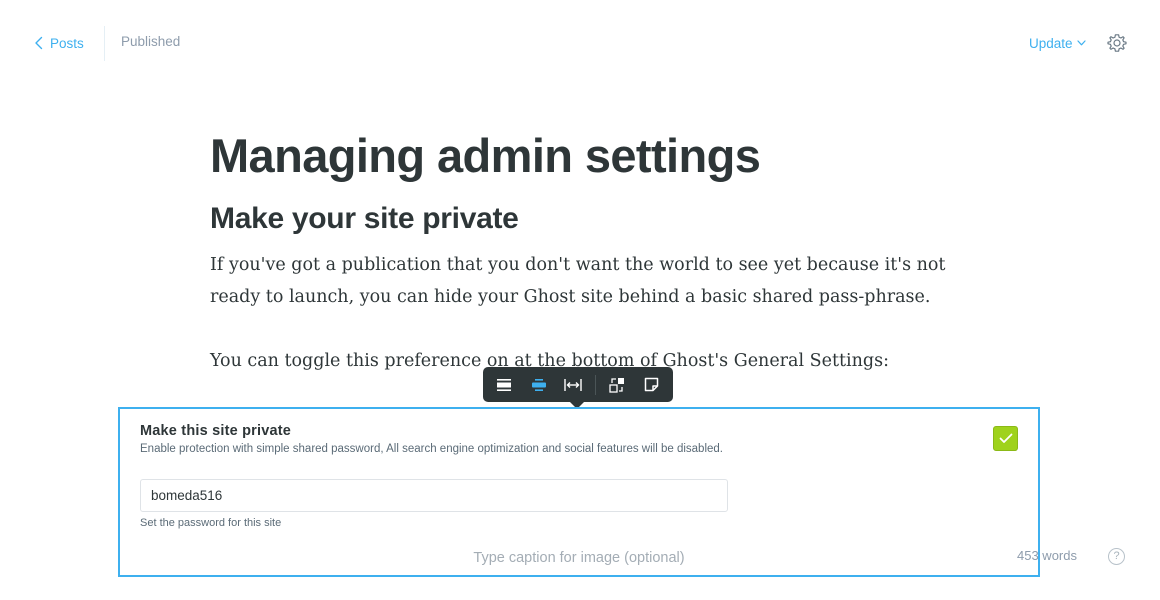 The image size is (1160, 600). Describe the element at coordinates (595, 384) in the screenshot. I see `toolbar-divider` at that location.